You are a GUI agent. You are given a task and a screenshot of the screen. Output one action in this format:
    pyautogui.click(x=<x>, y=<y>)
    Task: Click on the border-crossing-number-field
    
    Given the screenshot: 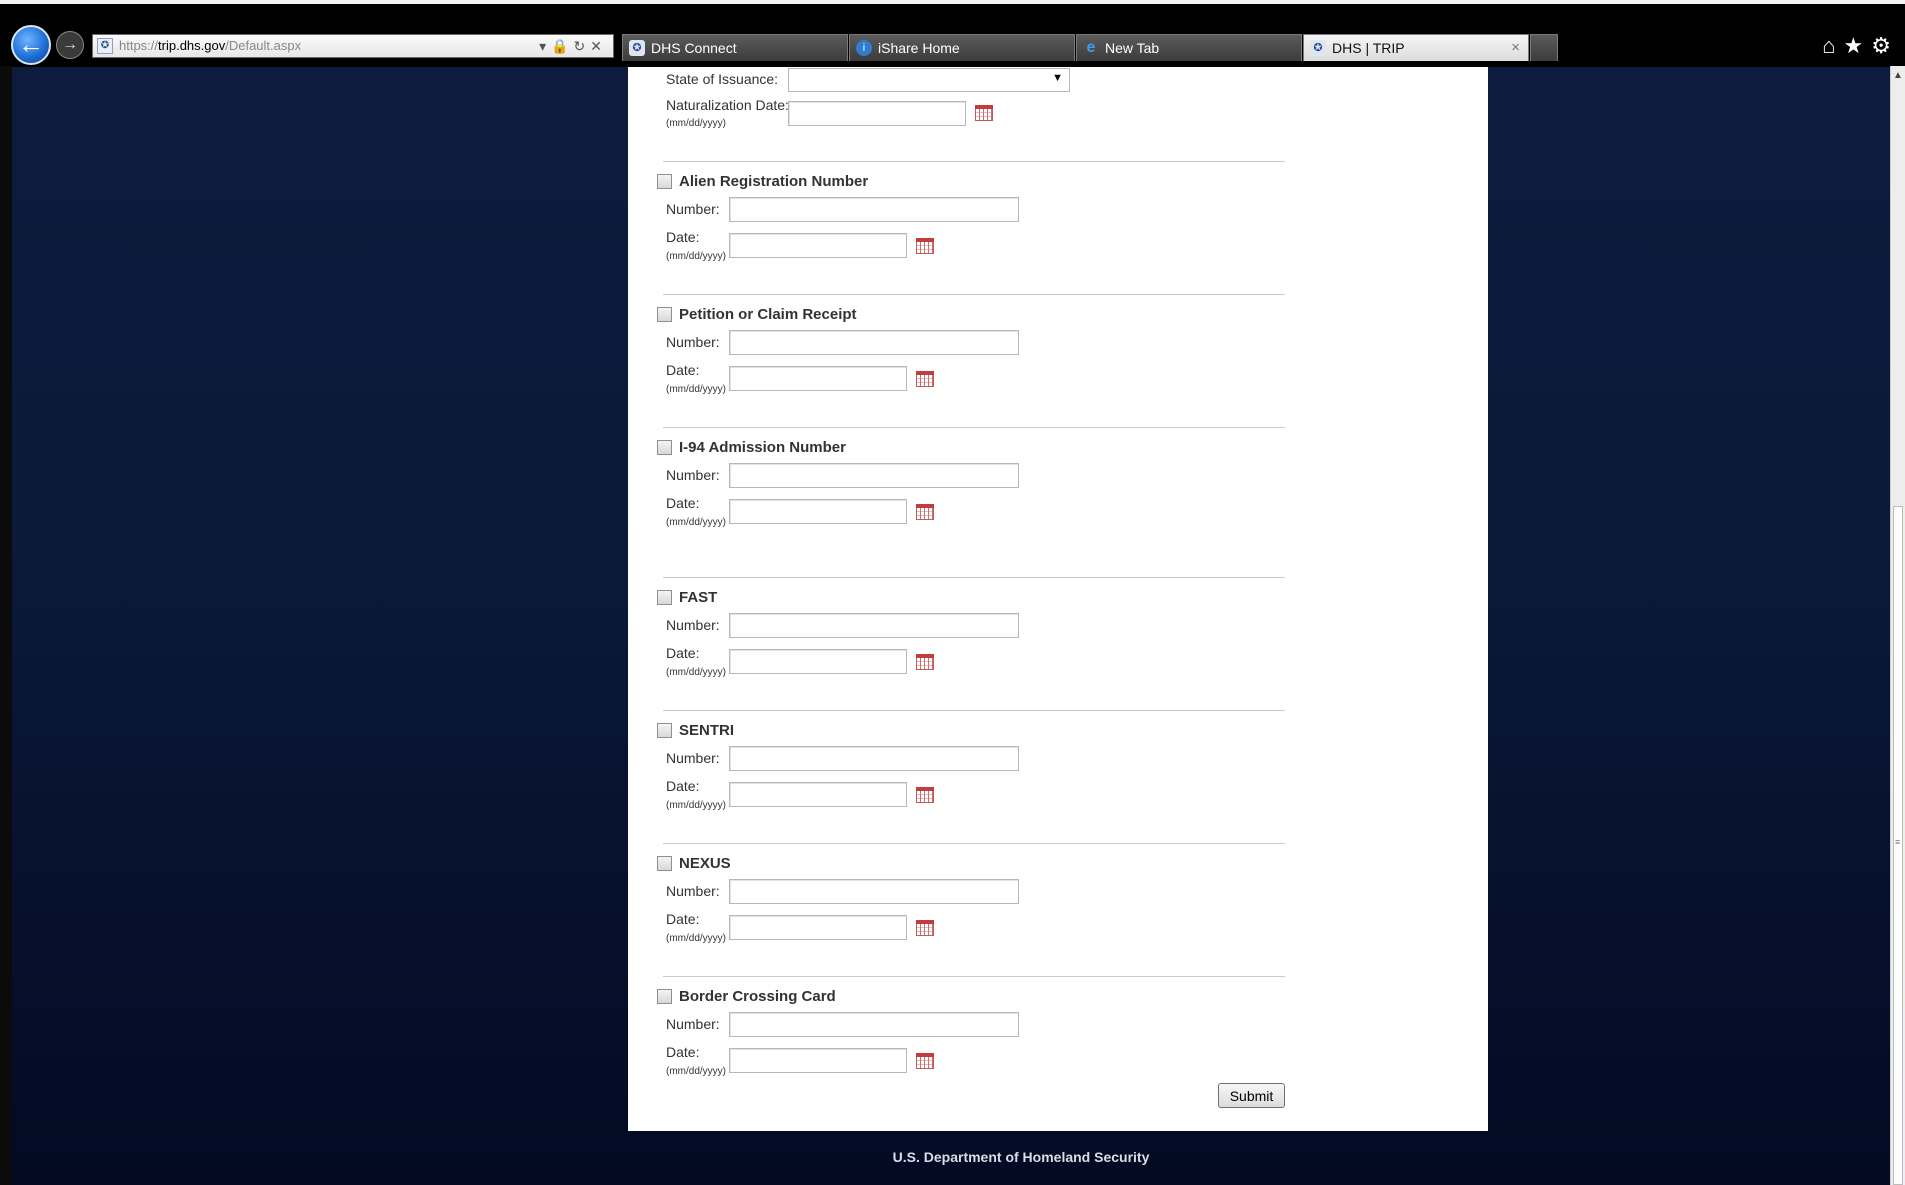 What is the action you would take?
    pyautogui.click(x=874, y=1024)
    